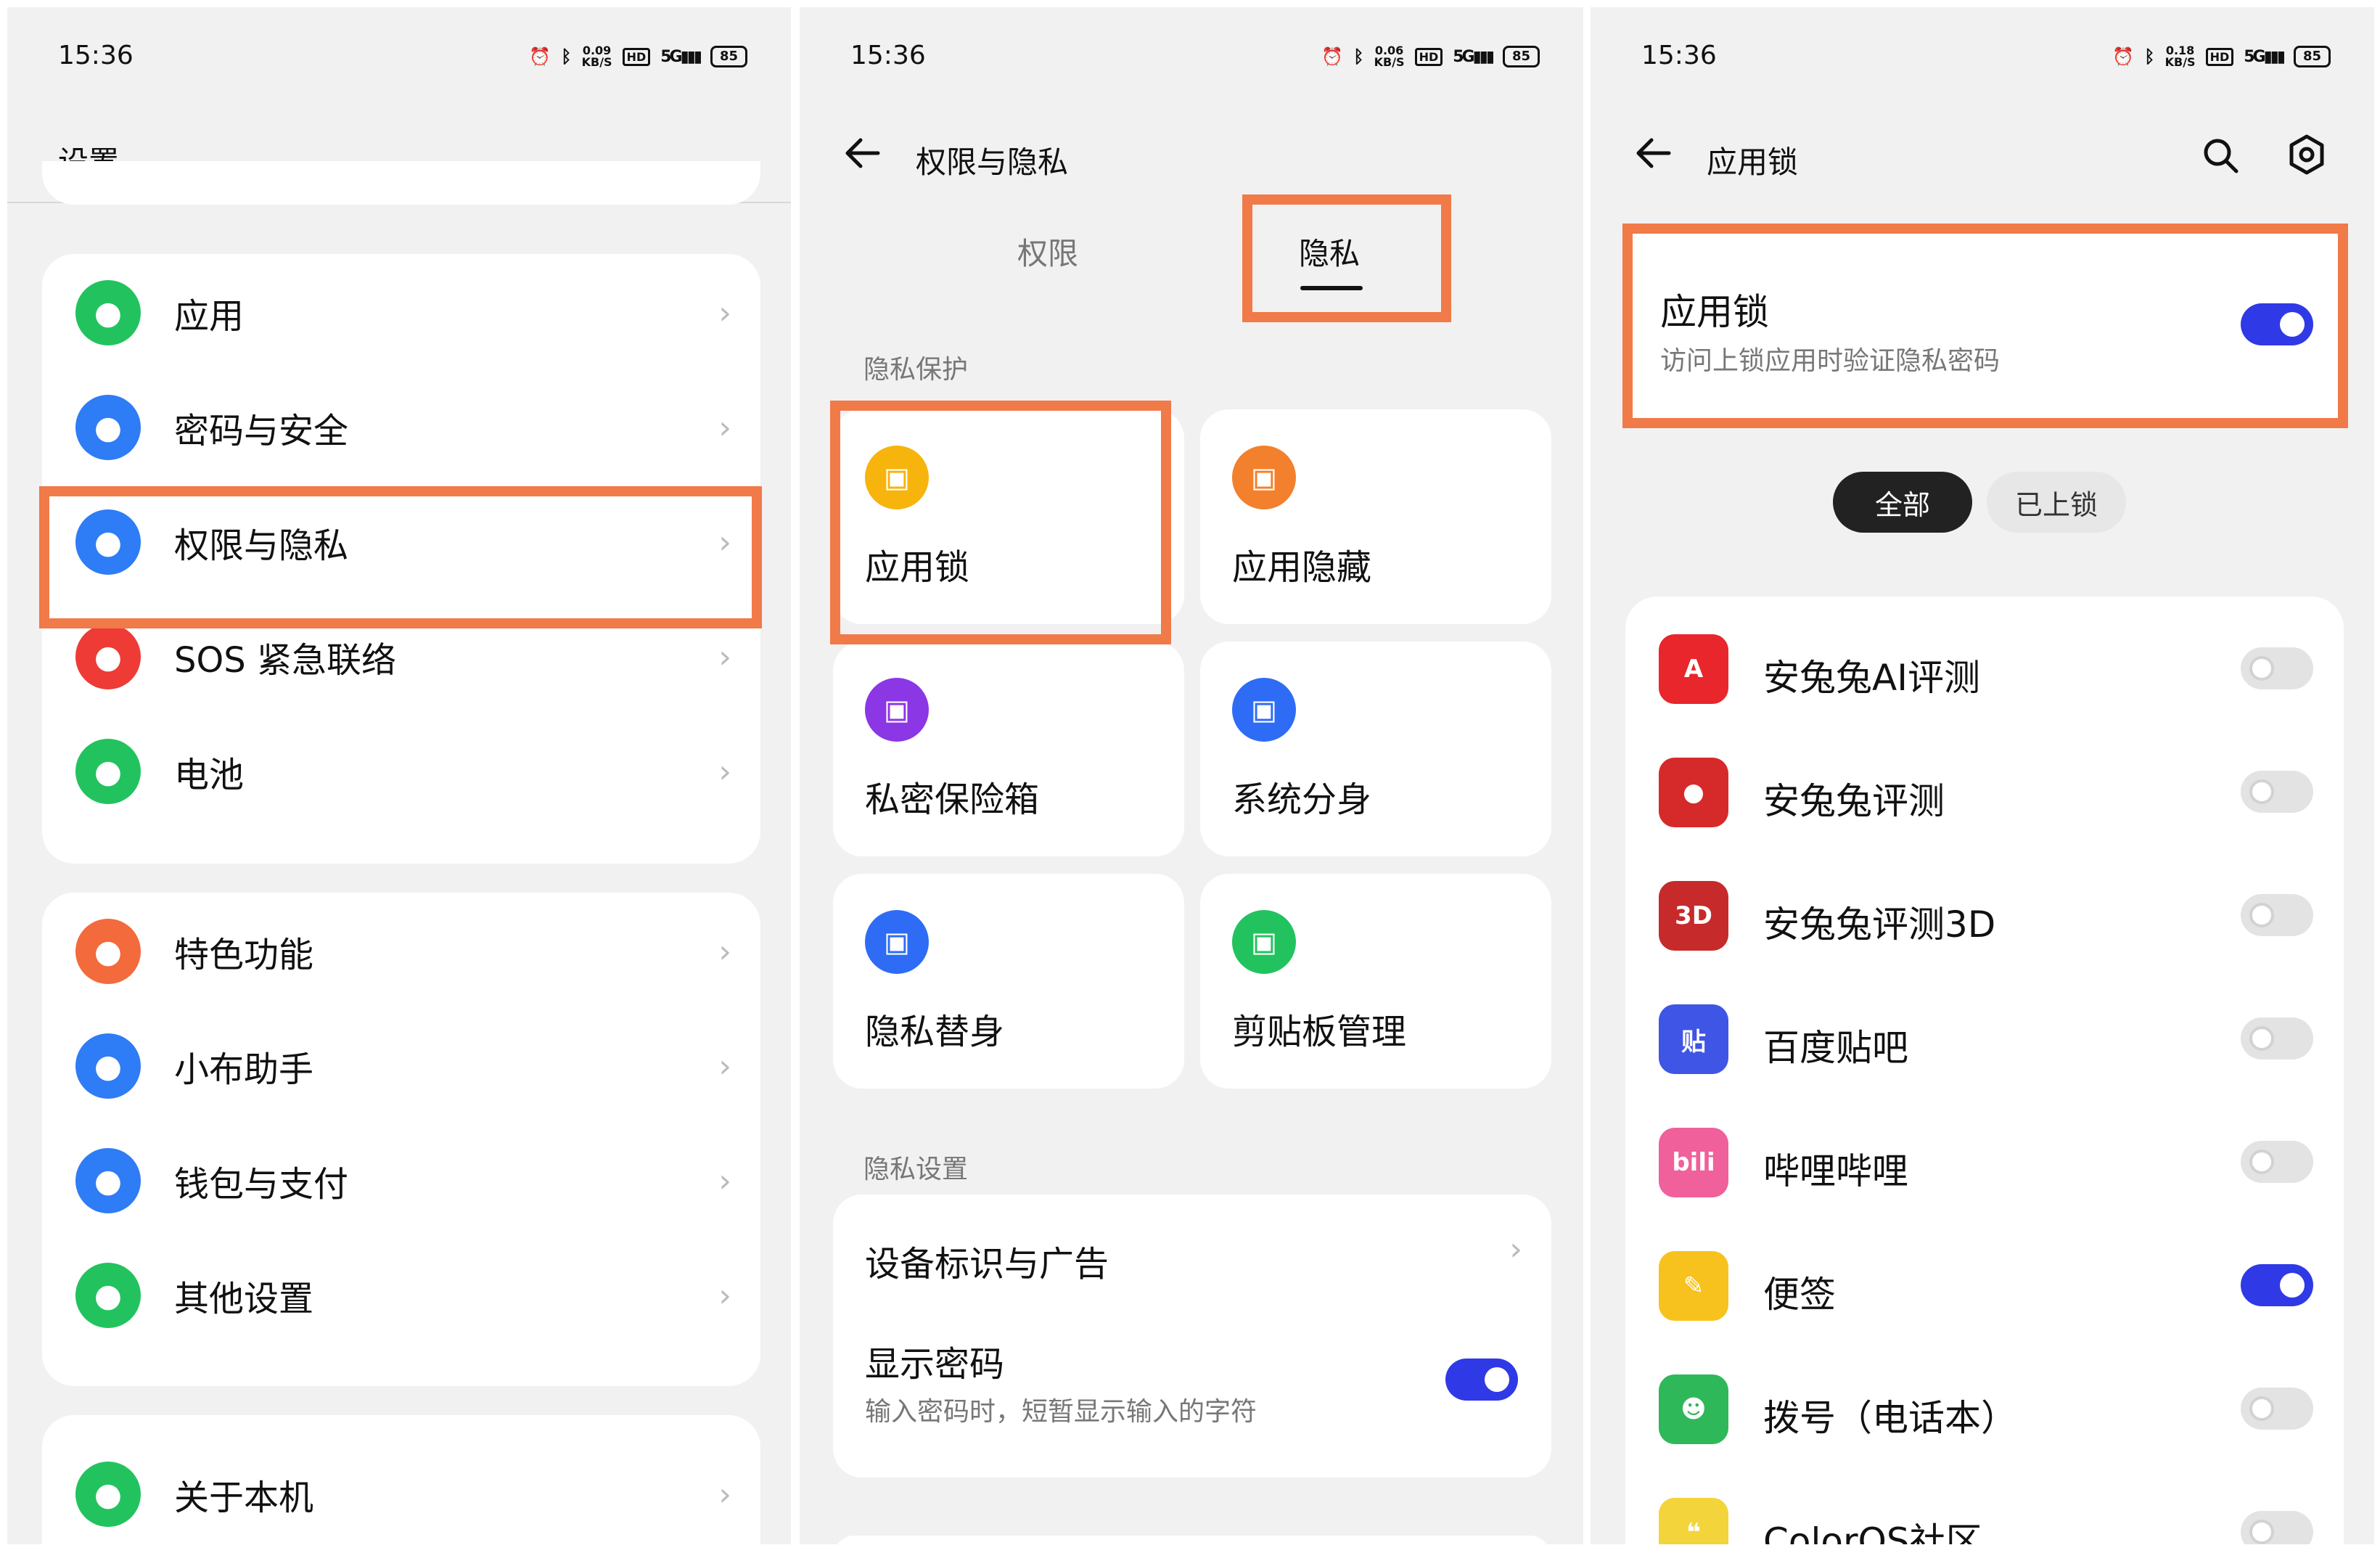 Image resolution: width=2380 pixels, height=1553 pixels. Describe the element at coordinates (1008, 749) in the screenshot. I see `privacy-tile: ▣ 私密保险箱` at that location.